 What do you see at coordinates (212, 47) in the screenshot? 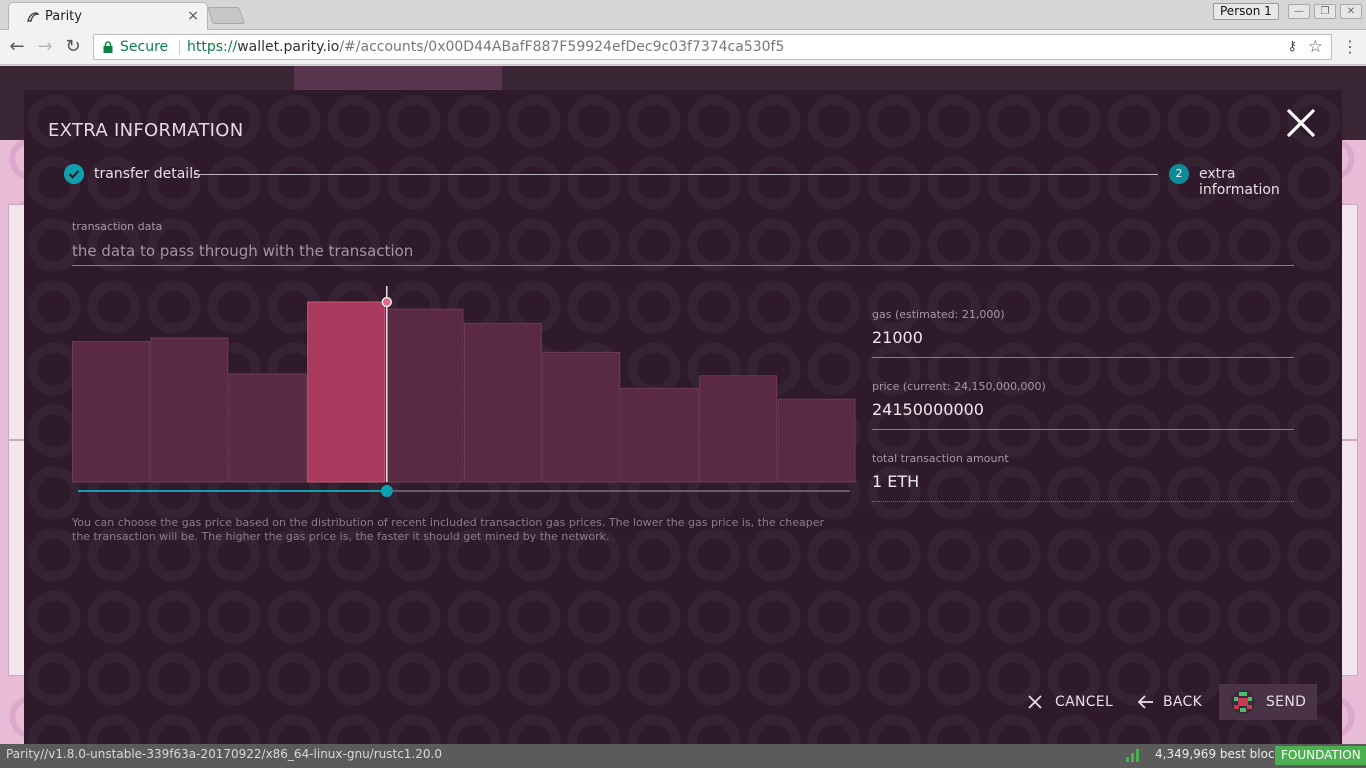
I see `url-scheme: https://` at bounding box center [212, 47].